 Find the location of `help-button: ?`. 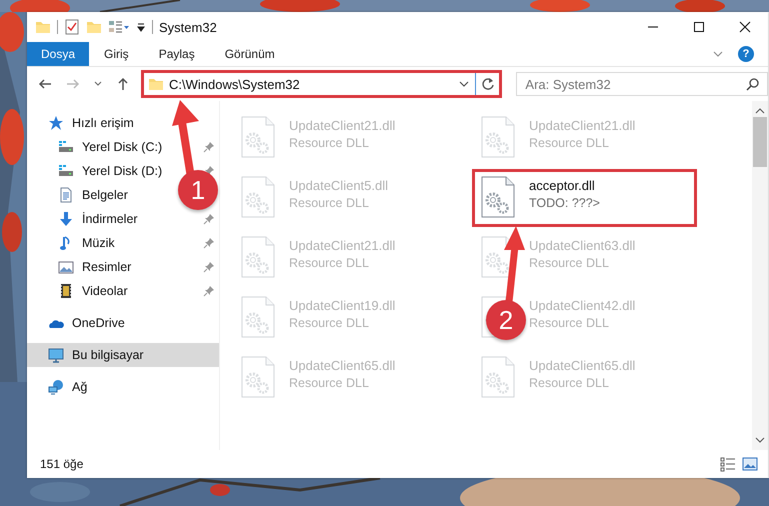

help-button: ? is located at coordinates (746, 54).